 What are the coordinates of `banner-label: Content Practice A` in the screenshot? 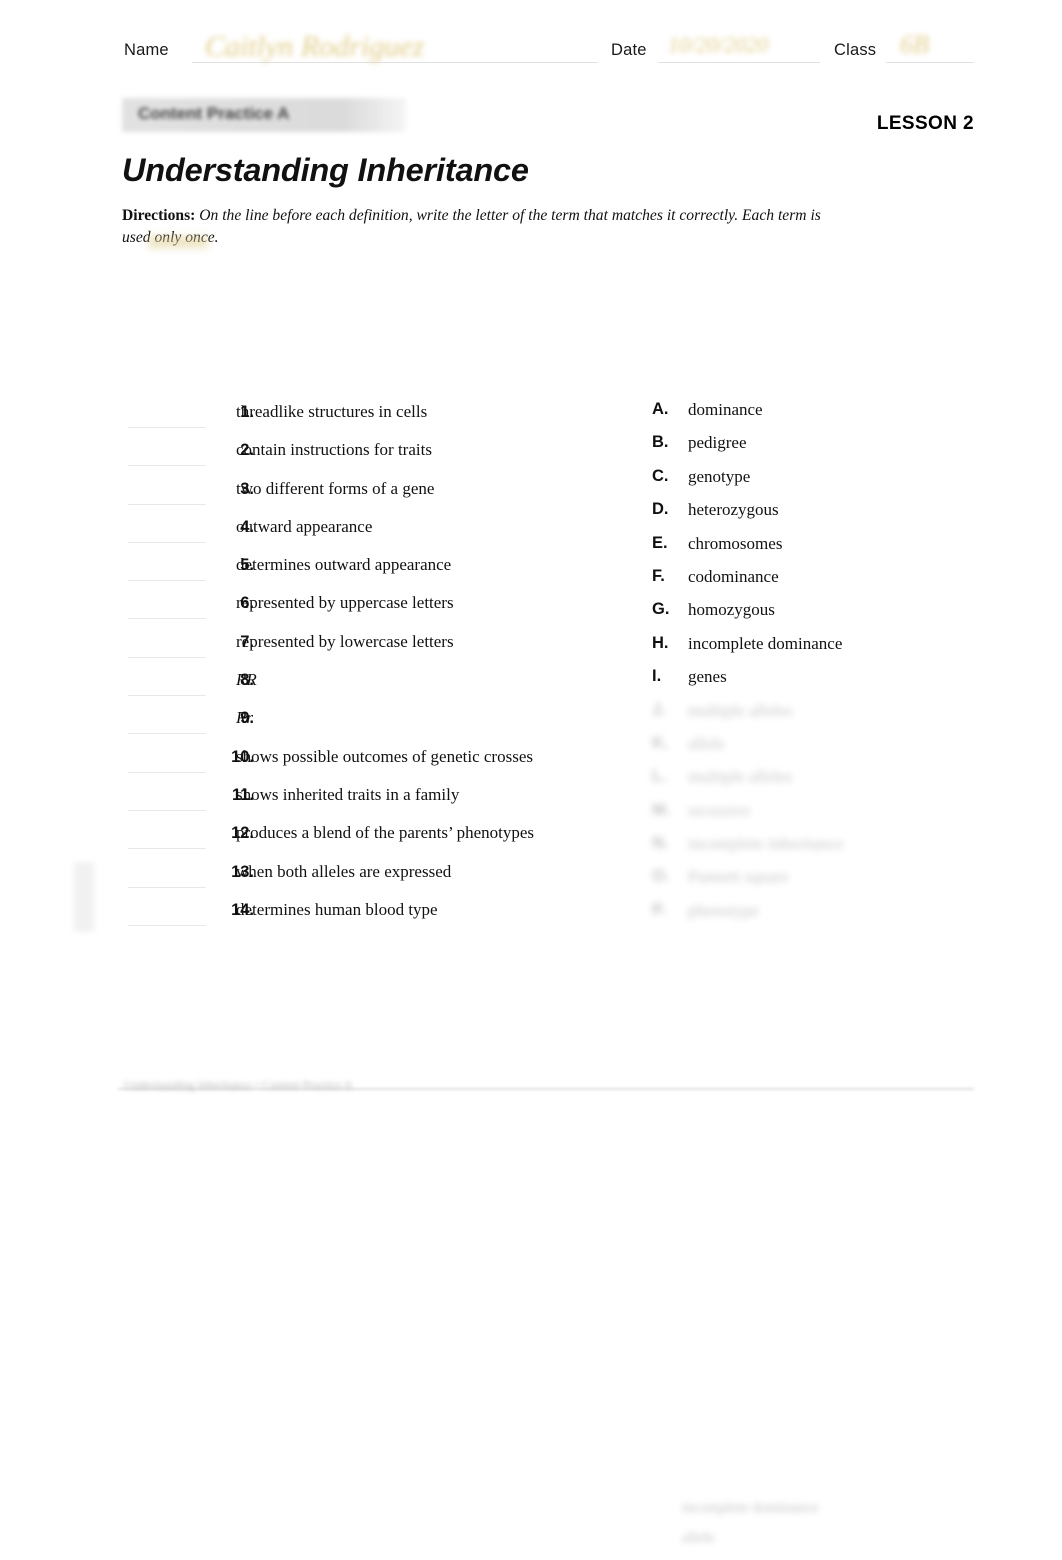 It's located at (214, 113).